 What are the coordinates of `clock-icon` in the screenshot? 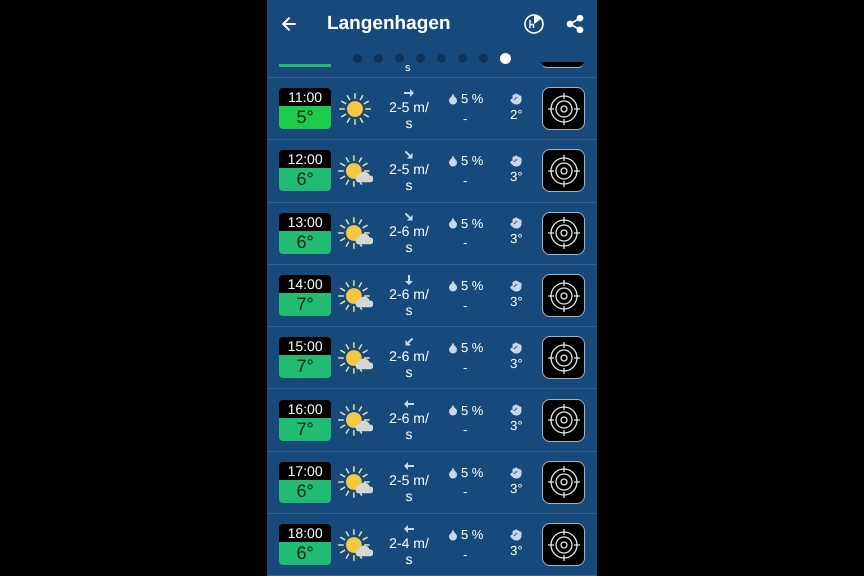 It's located at (534, 24).